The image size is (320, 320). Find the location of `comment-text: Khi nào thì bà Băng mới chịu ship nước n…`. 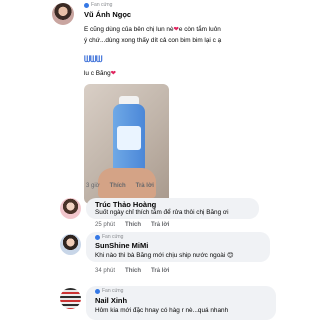

comment-text: Khi nào thì bà Băng mới chịu ship nước n… is located at coordinates (164, 255).